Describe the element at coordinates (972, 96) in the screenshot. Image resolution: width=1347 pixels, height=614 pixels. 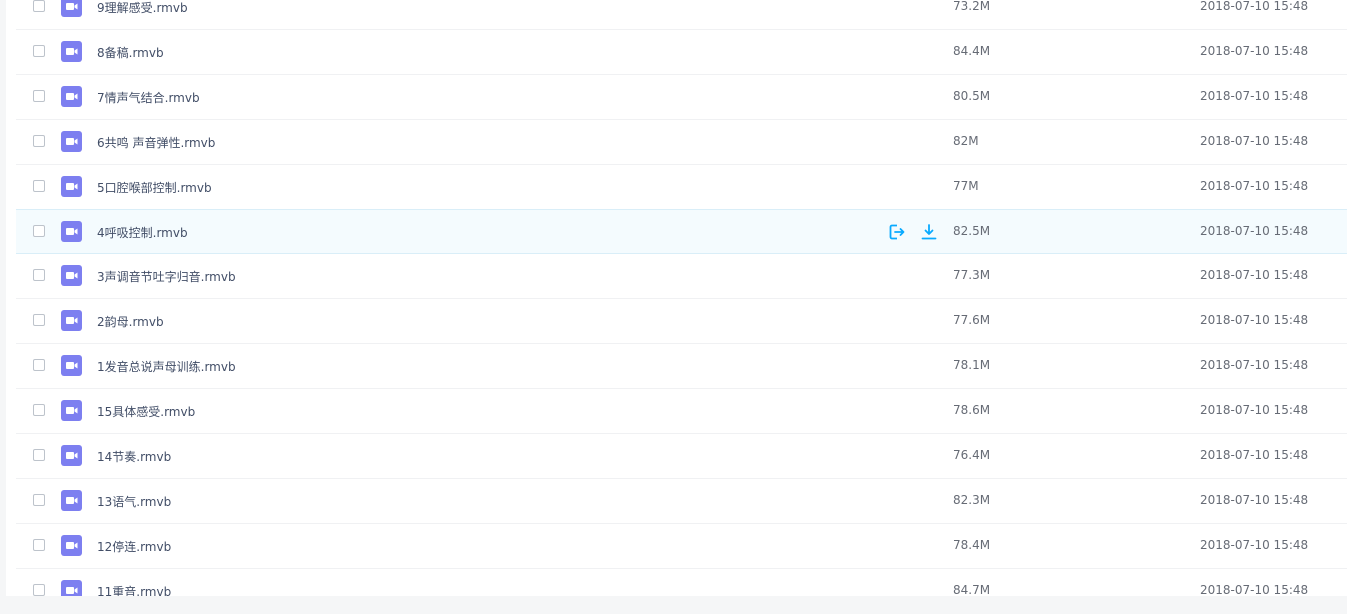
I see `file-size: 80.5M` at that location.